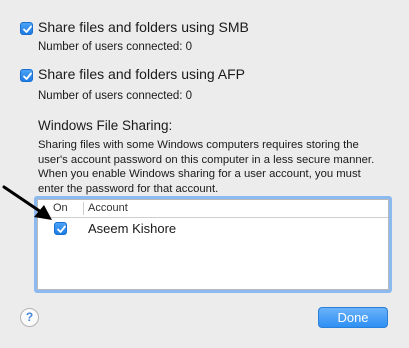 This screenshot has width=409, height=348. What do you see at coordinates (132, 228) in the screenshot?
I see `account-name: Aseem Kishore` at bounding box center [132, 228].